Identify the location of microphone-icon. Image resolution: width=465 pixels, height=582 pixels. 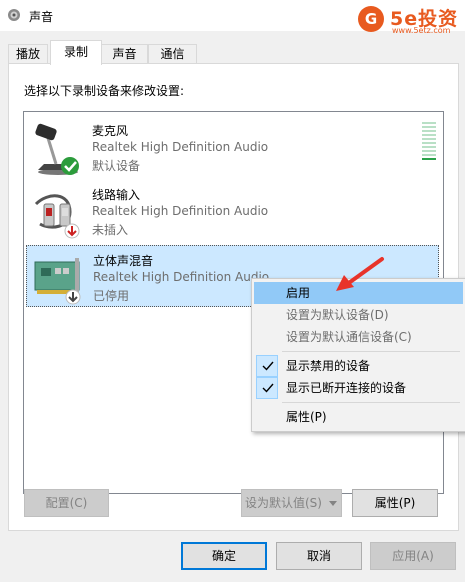
(57, 149).